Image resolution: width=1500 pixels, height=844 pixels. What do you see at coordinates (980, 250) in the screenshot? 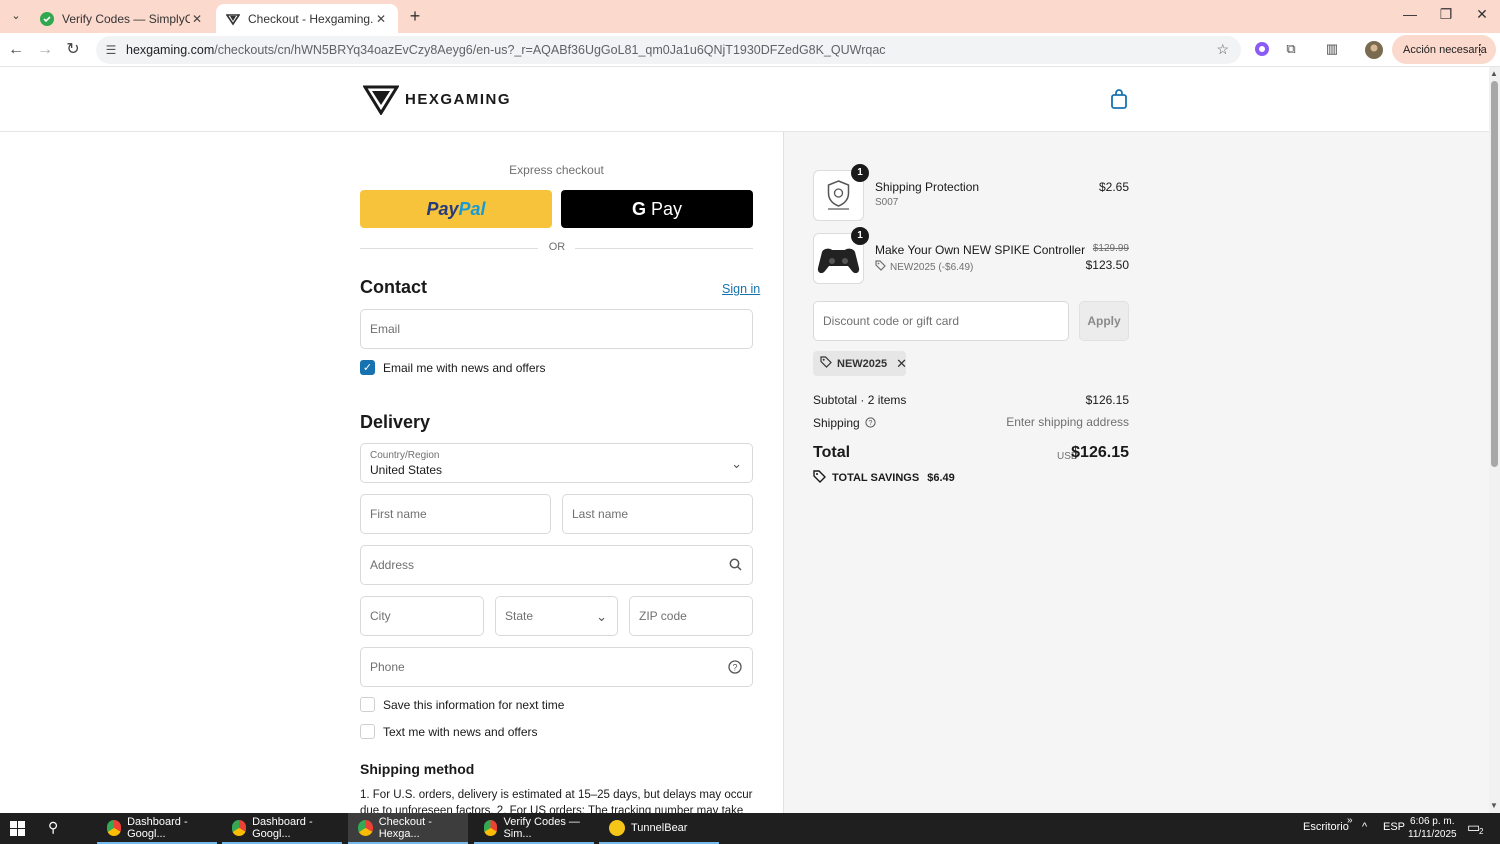
I see `item-name: Make Your Own NEW SPIKE Controller` at bounding box center [980, 250].